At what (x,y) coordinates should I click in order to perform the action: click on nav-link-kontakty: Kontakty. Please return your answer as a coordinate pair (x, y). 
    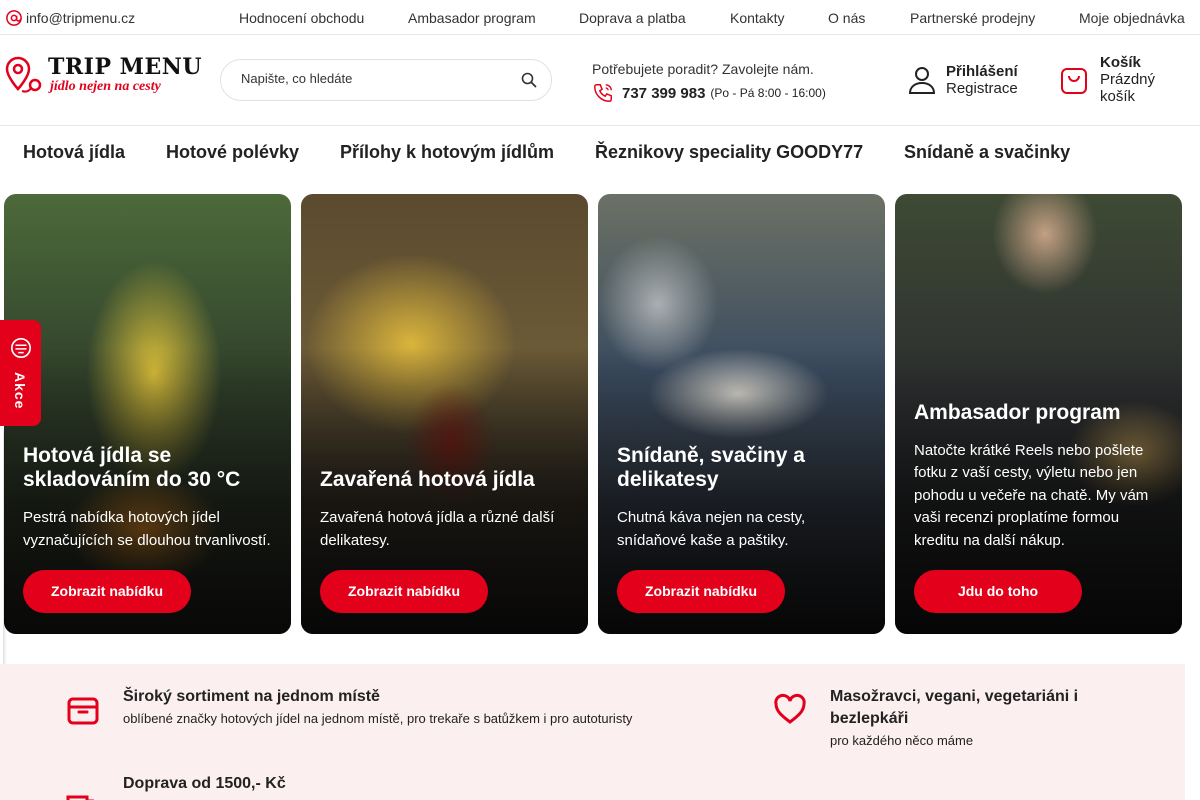
    Looking at the image, I should click on (757, 18).